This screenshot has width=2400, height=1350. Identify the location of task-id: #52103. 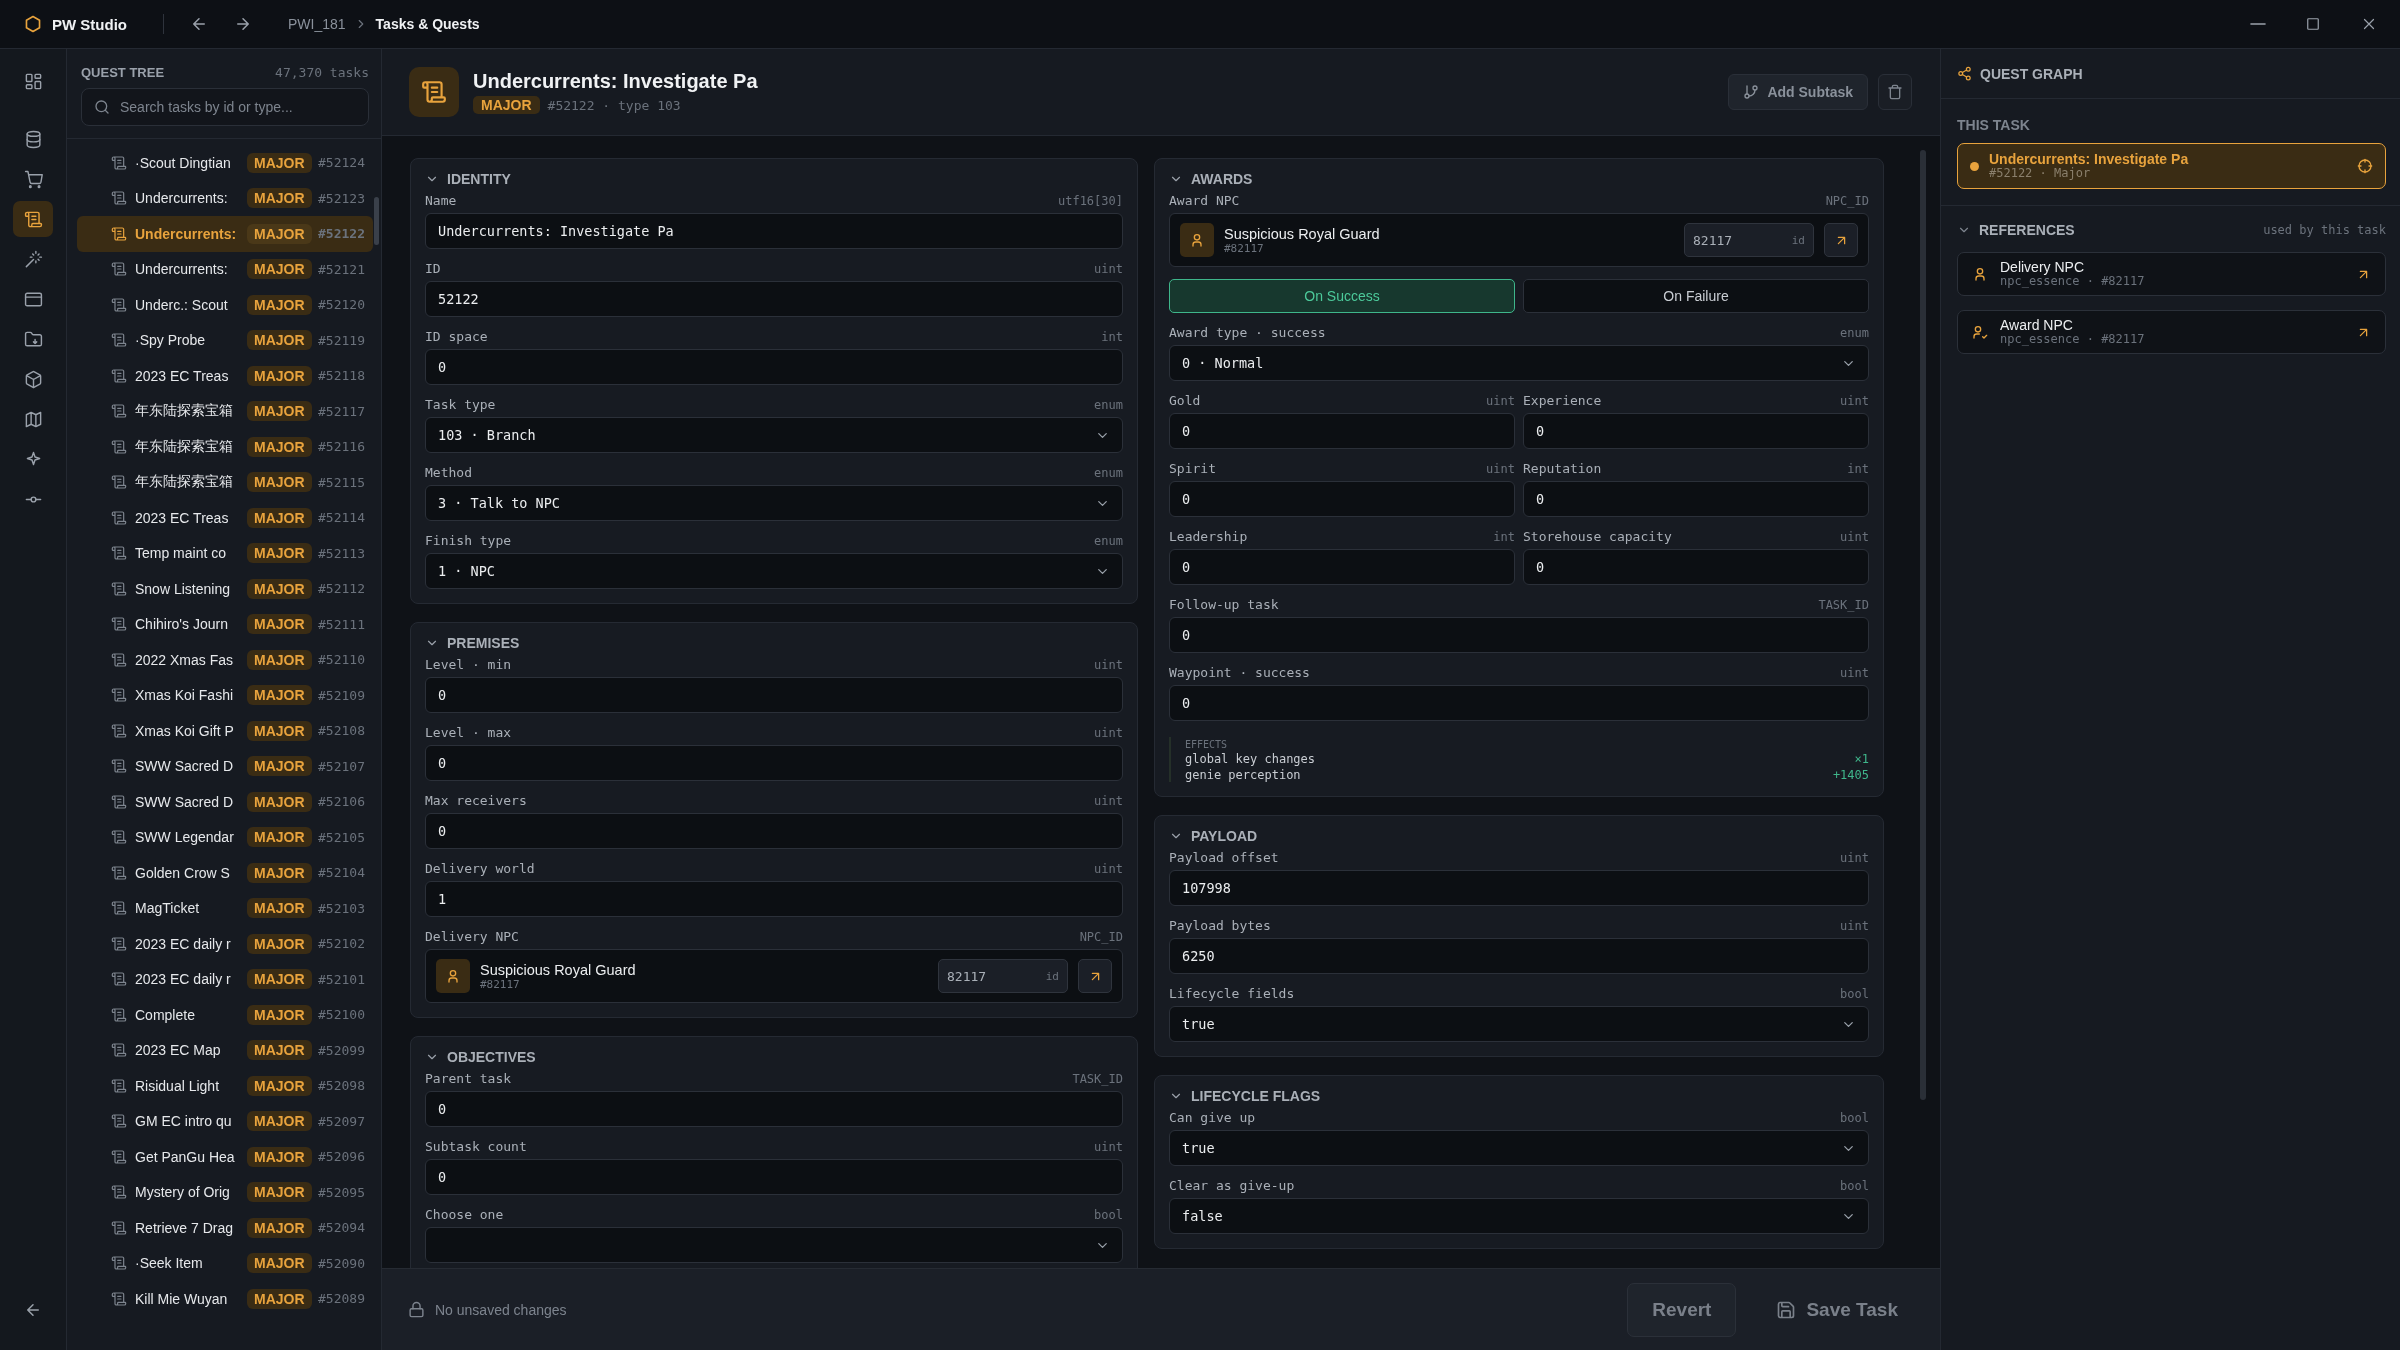
(341, 908).